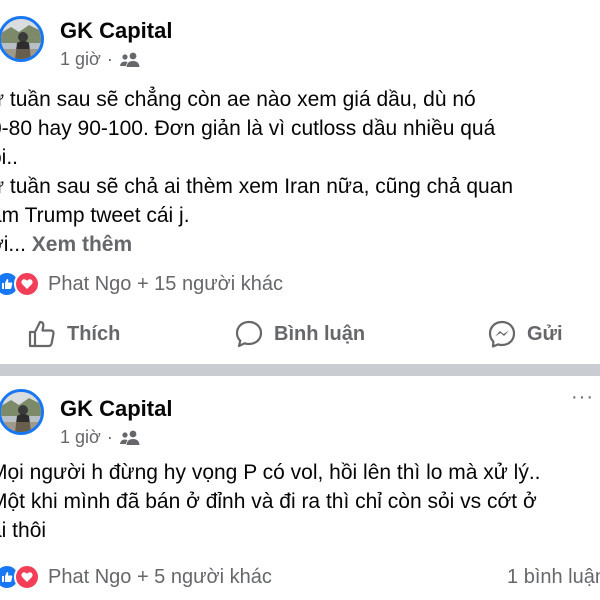 Image resolution: width=600 pixels, height=600 pixels. I want to click on reactions-summary: Phat Ngo + 15 người khác, so click(141, 284).